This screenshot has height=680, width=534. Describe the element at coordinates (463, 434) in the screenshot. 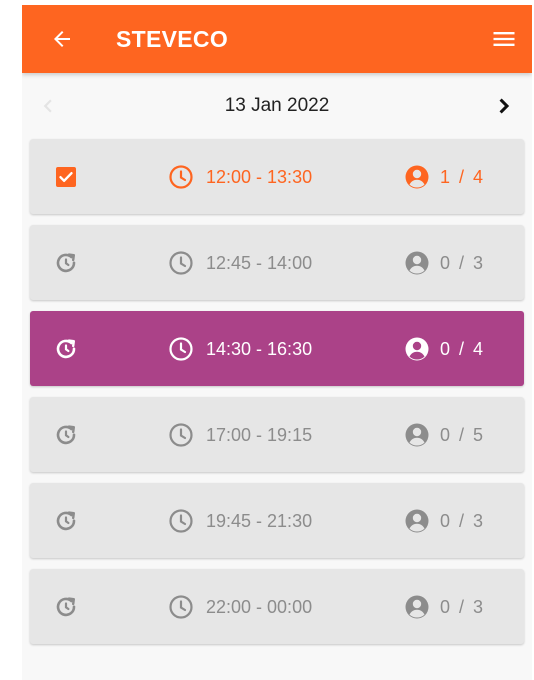

I see `slot-capacity: 0 / 5` at that location.